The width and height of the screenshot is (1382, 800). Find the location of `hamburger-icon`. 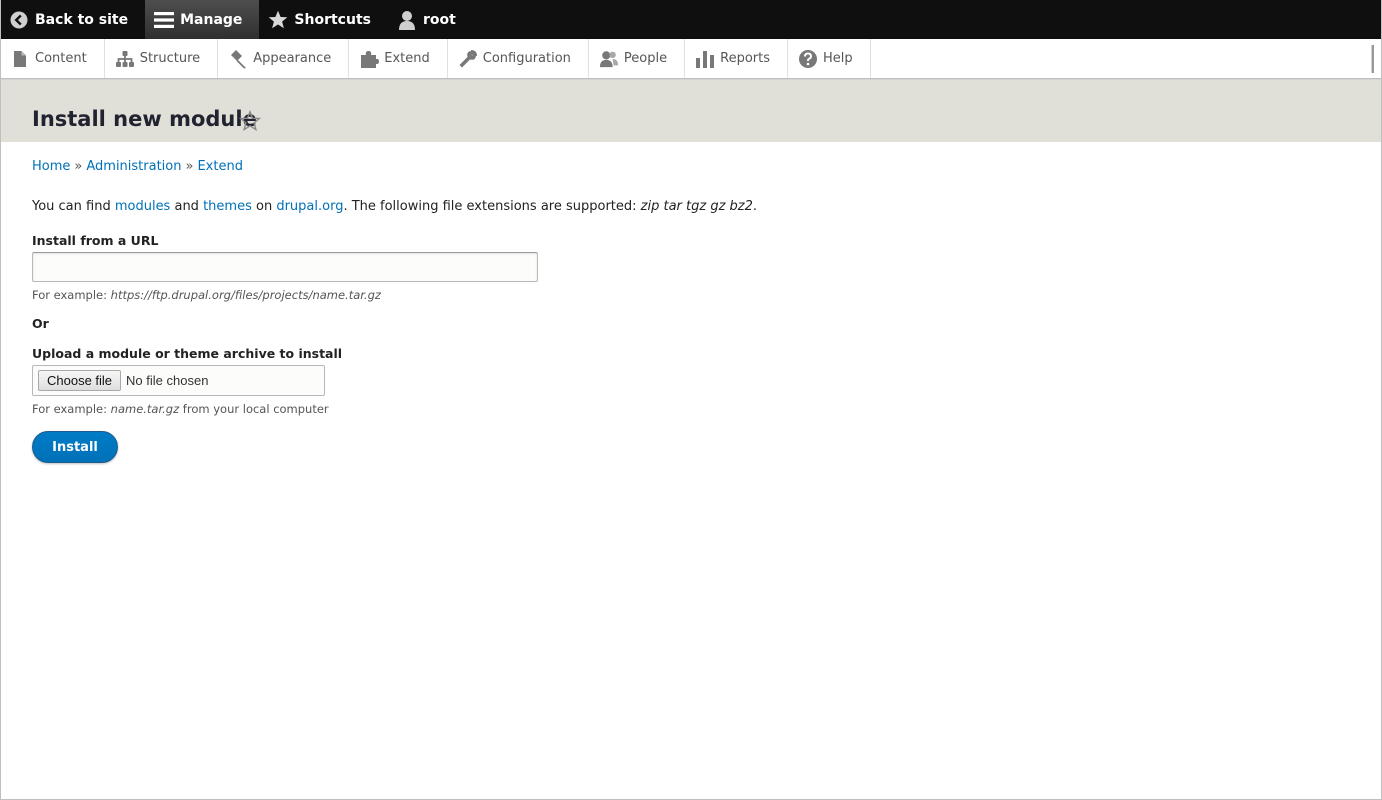

hamburger-icon is located at coordinates (164, 20).